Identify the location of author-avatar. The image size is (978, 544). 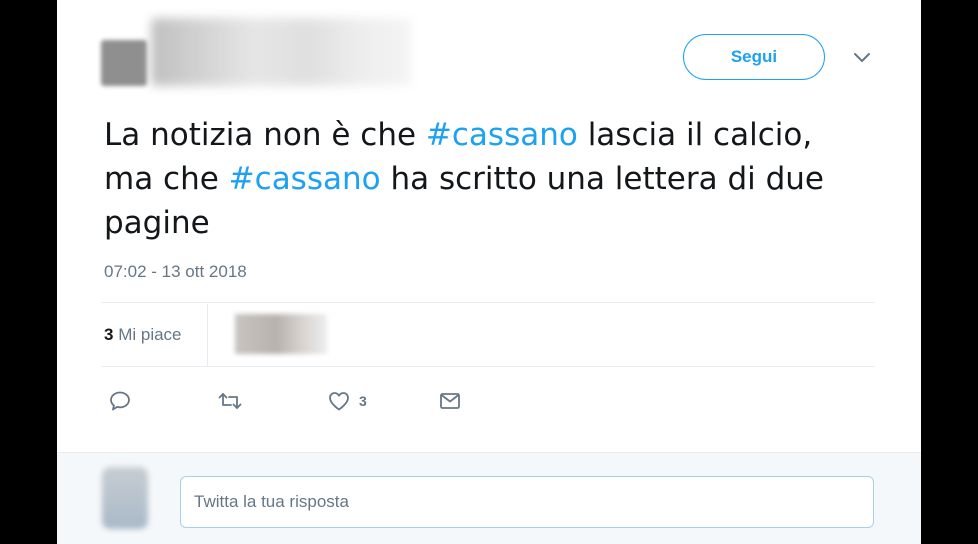
(124, 63).